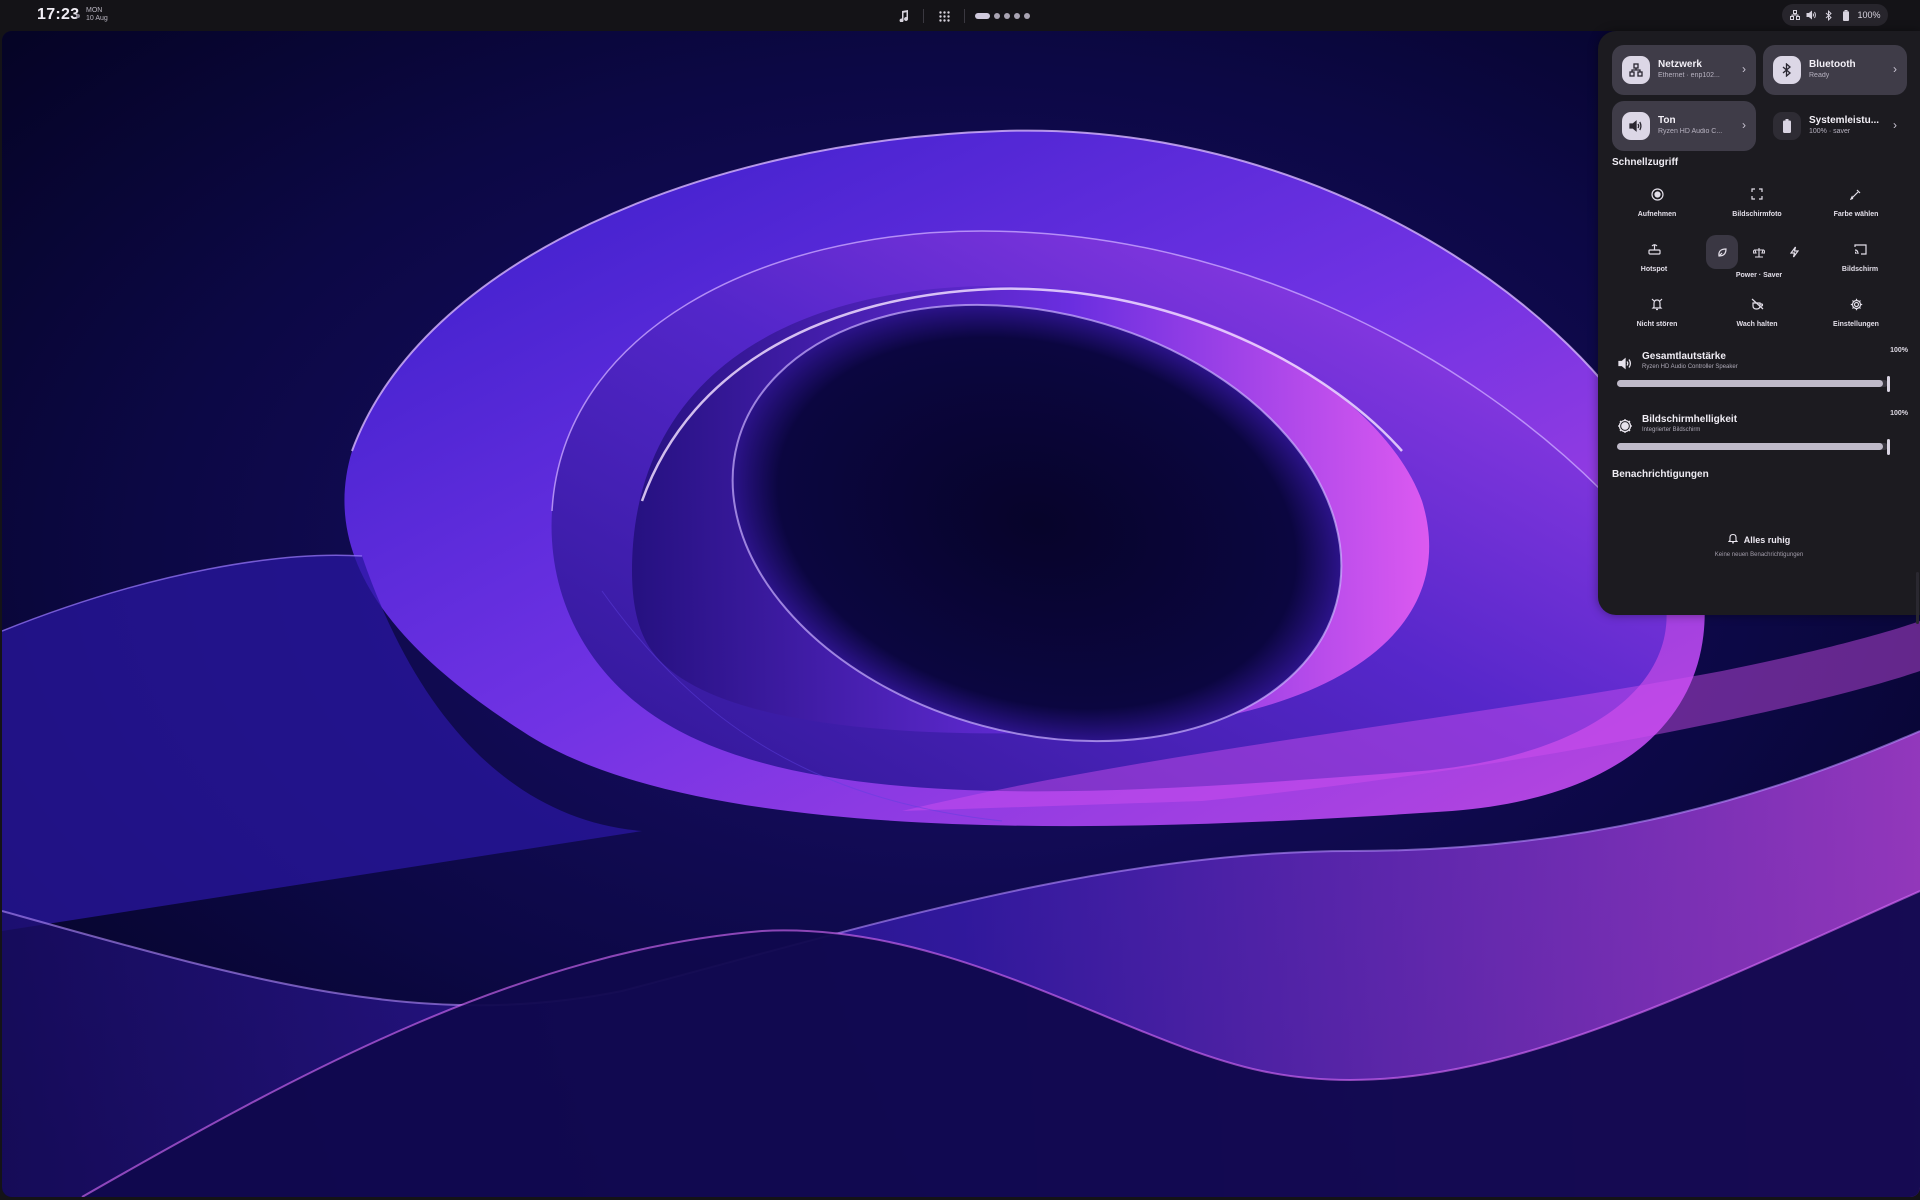  I want to click on clock: 17:23, so click(58, 15).